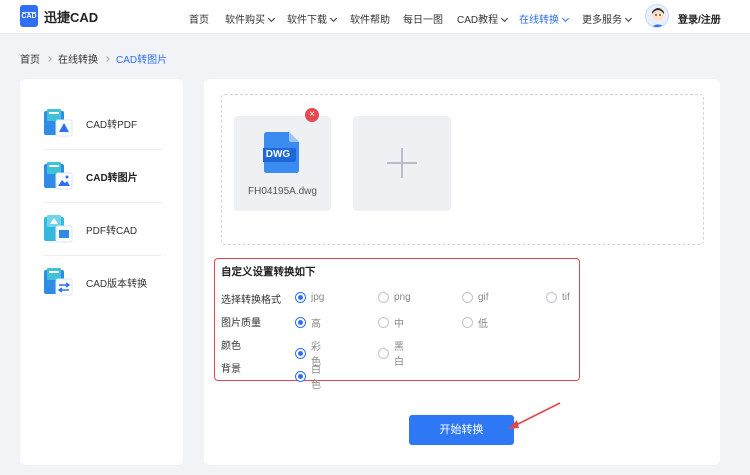  I want to click on brand-name: 迅捷CAD, so click(71, 17).